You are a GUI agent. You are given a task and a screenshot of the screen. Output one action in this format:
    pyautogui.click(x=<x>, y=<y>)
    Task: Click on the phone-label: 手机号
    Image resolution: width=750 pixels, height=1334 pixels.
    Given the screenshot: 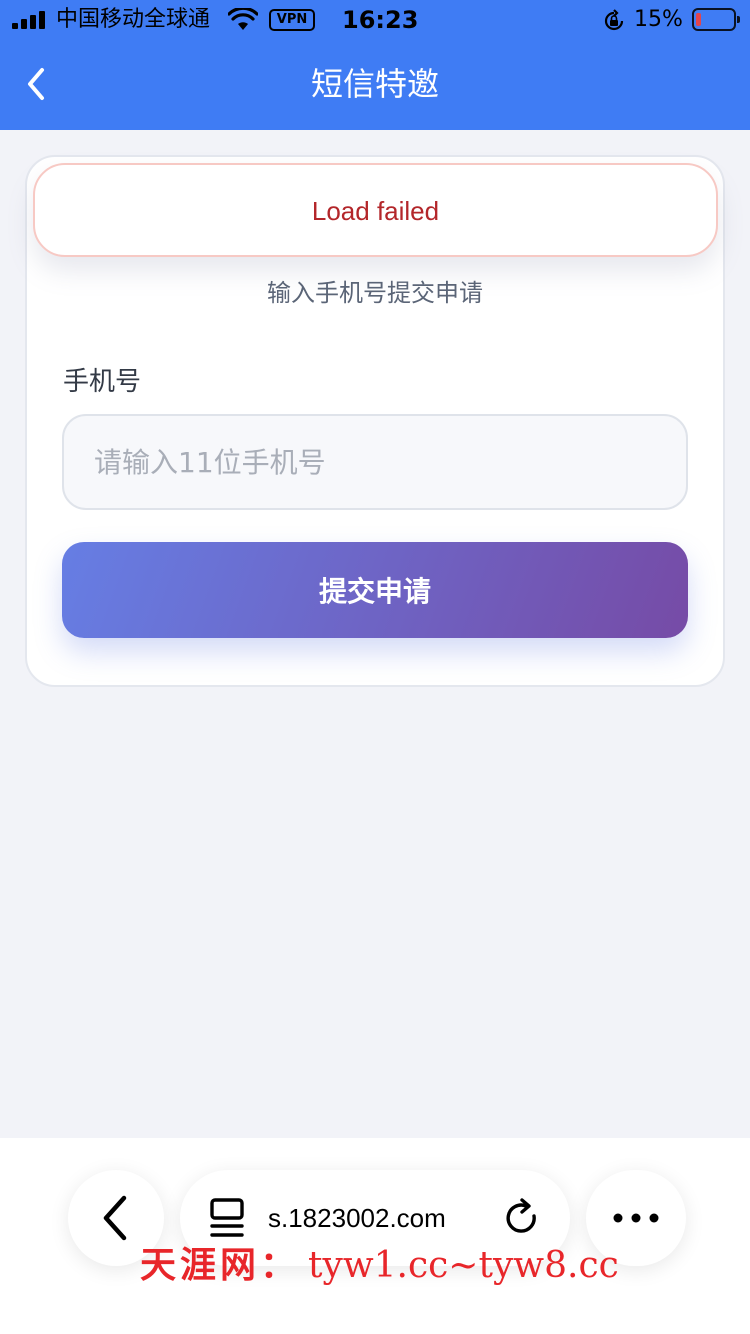 What is the action you would take?
    pyautogui.click(x=102, y=382)
    